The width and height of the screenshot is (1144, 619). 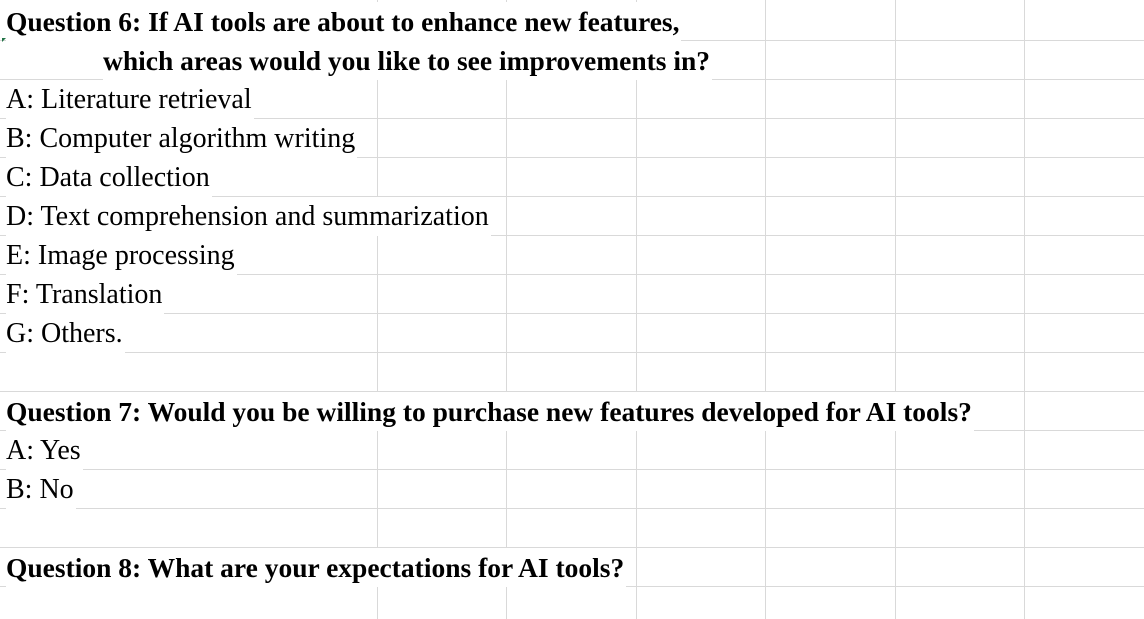 What do you see at coordinates (572, 450) in the screenshot?
I see `sheet-row-12: A: Yes` at bounding box center [572, 450].